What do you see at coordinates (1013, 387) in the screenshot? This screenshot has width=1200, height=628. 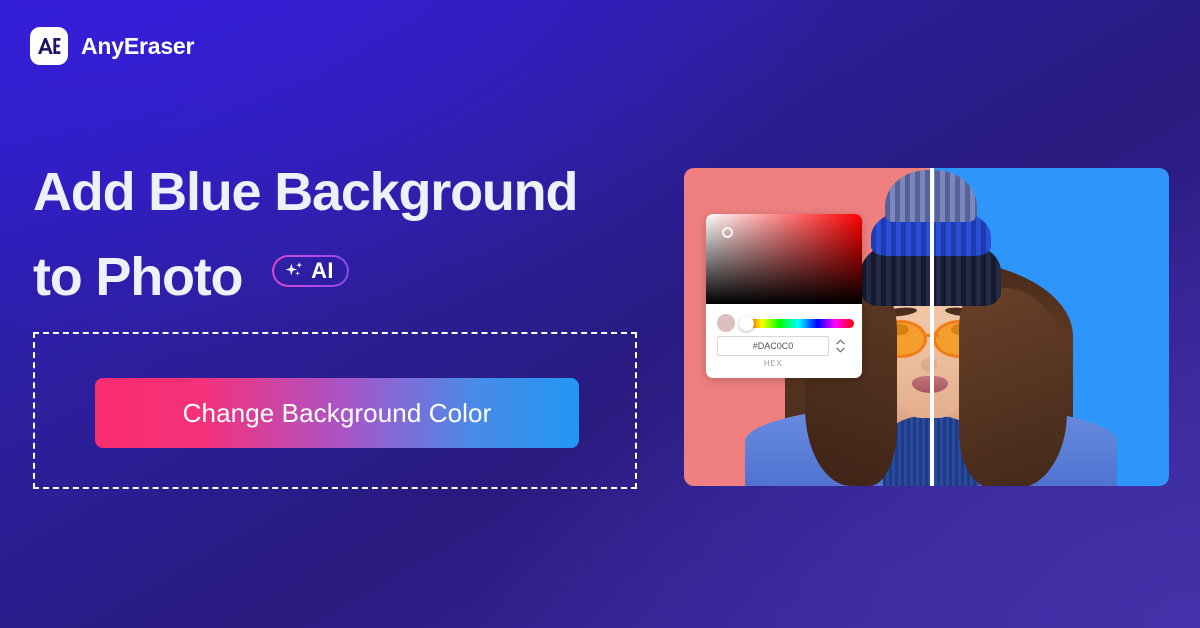 I see `hair-front-right` at bounding box center [1013, 387].